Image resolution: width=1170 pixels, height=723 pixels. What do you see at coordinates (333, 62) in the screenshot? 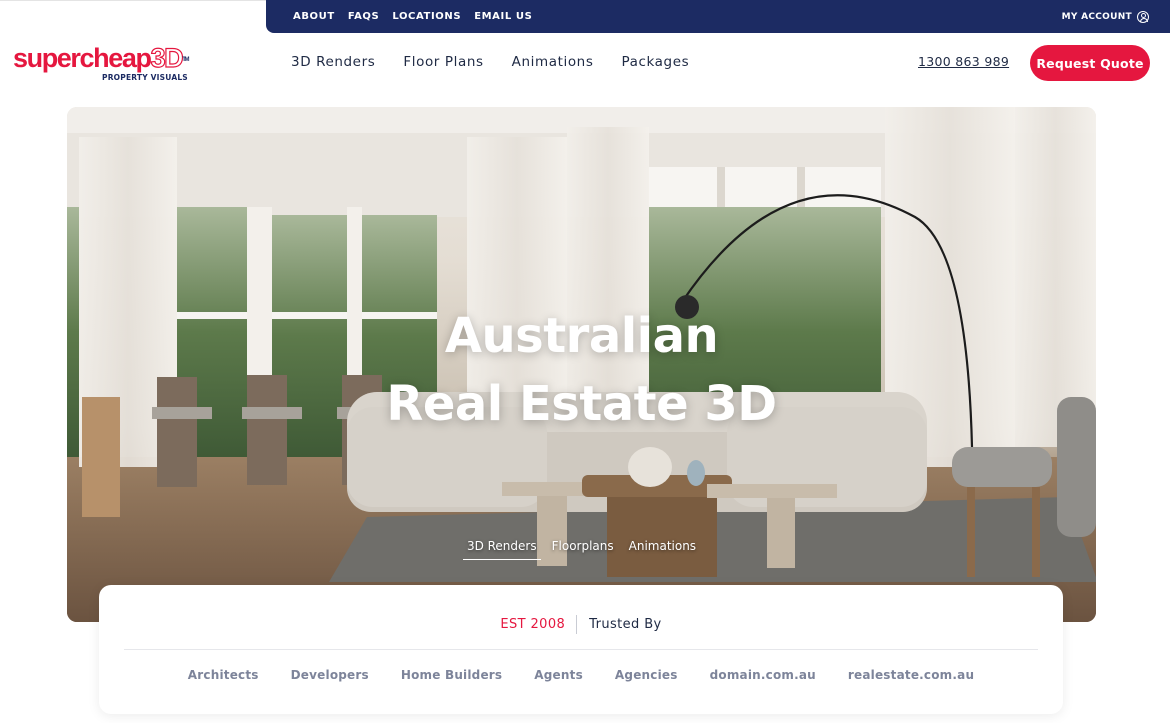
I see `nav-3d-renders: 3D Renders` at bounding box center [333, 62].